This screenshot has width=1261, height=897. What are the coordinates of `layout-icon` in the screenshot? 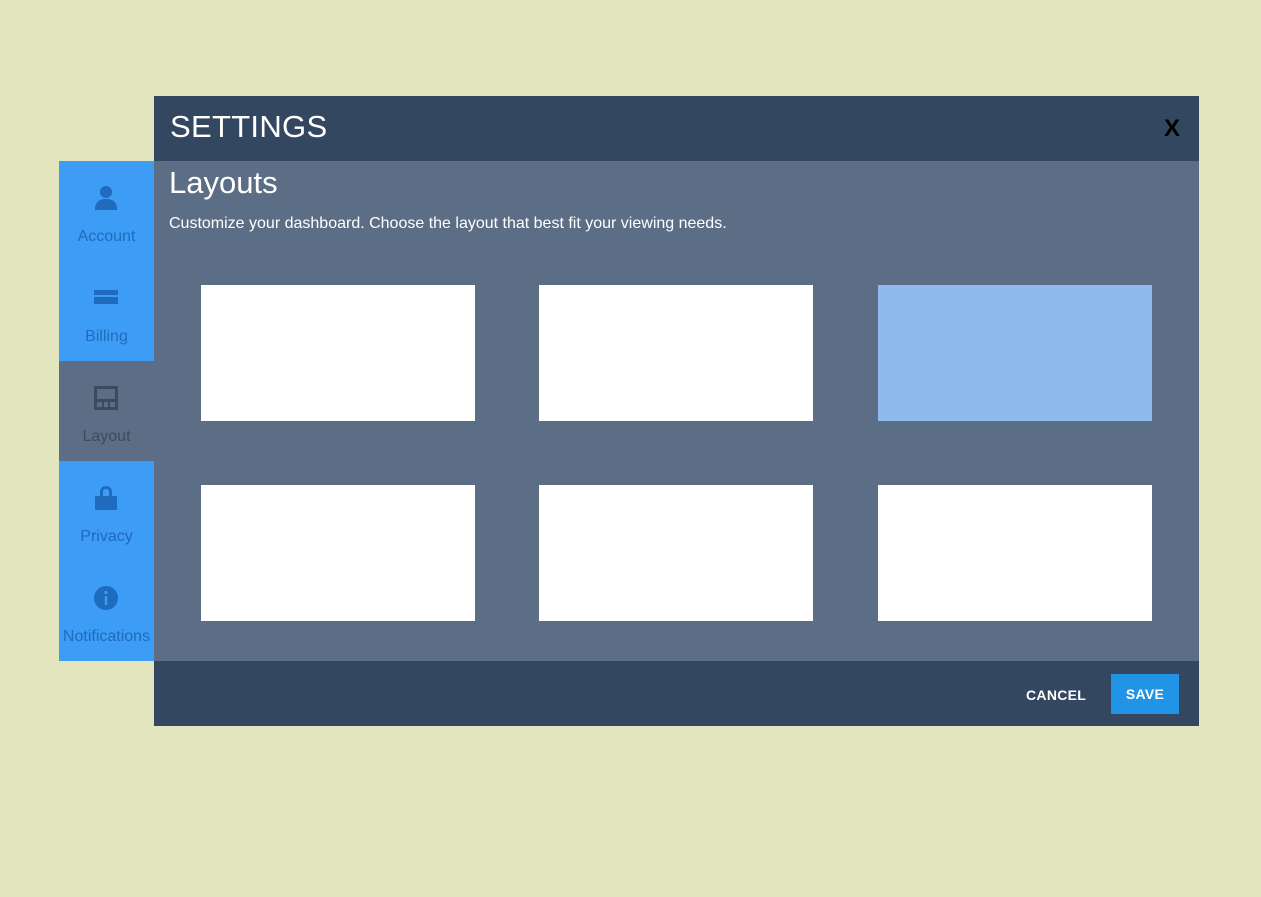 It's located at (106, 398).